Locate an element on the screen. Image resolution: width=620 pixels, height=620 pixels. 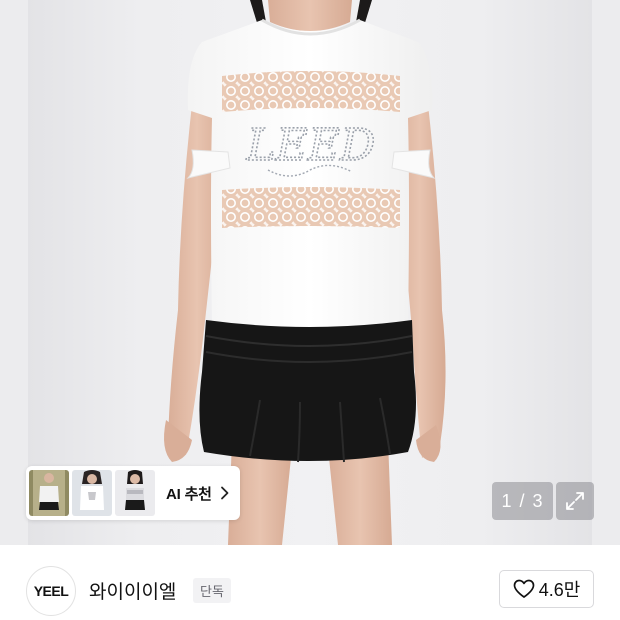
heart-outline-icon is located at coordinates (524, 588).